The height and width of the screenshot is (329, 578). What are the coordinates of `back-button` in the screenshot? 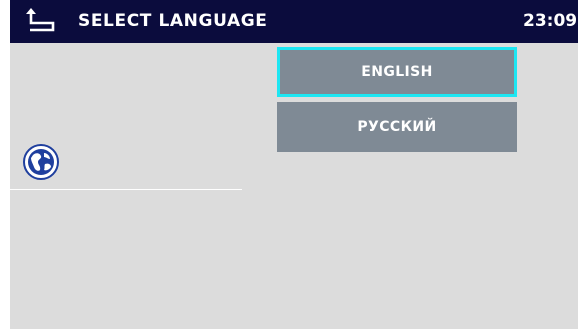 It's located at (41, 21).